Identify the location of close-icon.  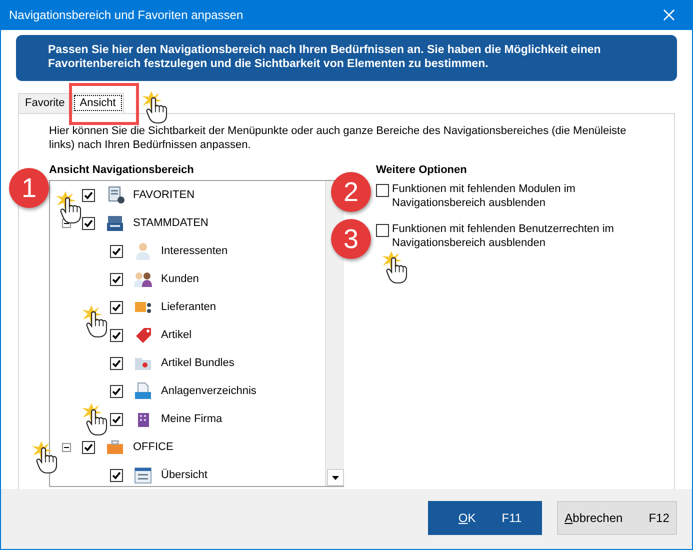
(669, 15).